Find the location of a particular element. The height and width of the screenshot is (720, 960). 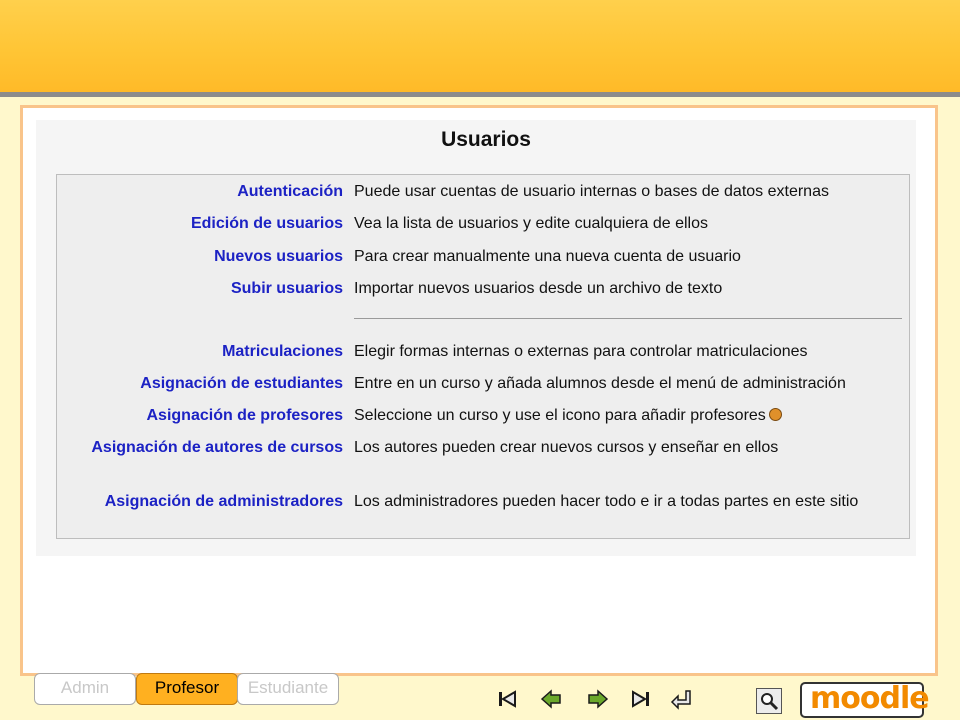

link-asignacion-administradores: Asignación de administradores is located at coordinates (200, 502).